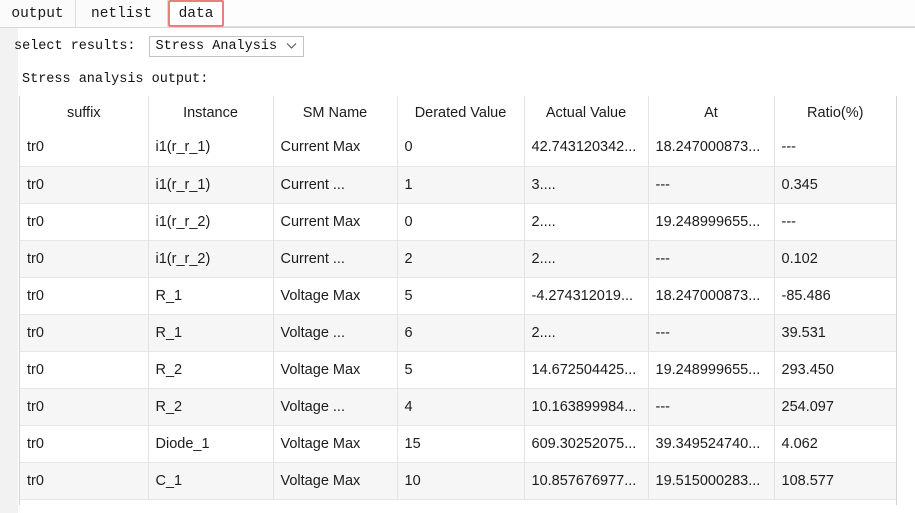  Describe the element at coordinates (335, 112) in the screenshot. I see `column-header-sm-name: SM Name` at that location.